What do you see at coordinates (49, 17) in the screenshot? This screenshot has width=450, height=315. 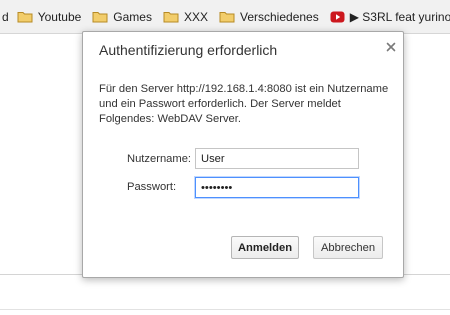 I see `bookmark-youtube-folder: Youtube` at bounding box center [49, 17].